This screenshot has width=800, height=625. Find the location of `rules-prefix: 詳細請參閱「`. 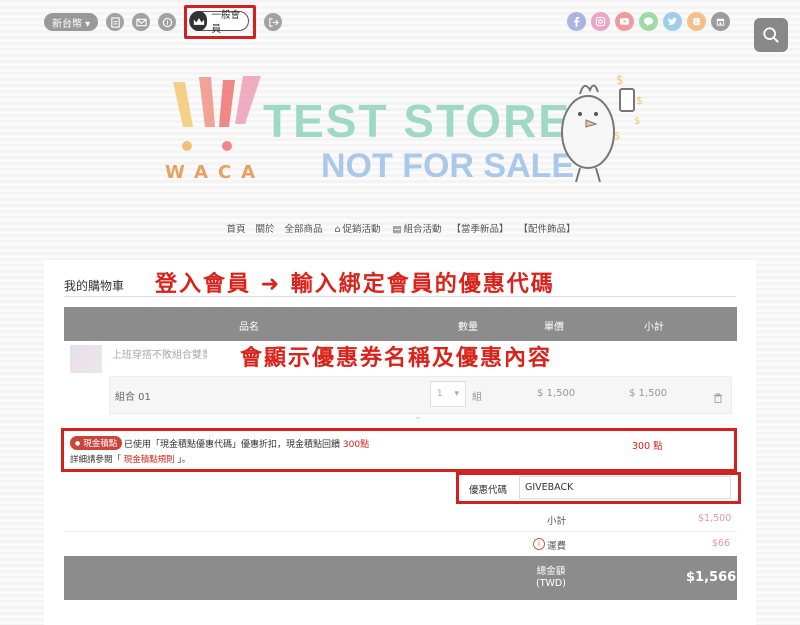

rules-prefix: 詳細請參閱「 is located at coordinates (96, 460).